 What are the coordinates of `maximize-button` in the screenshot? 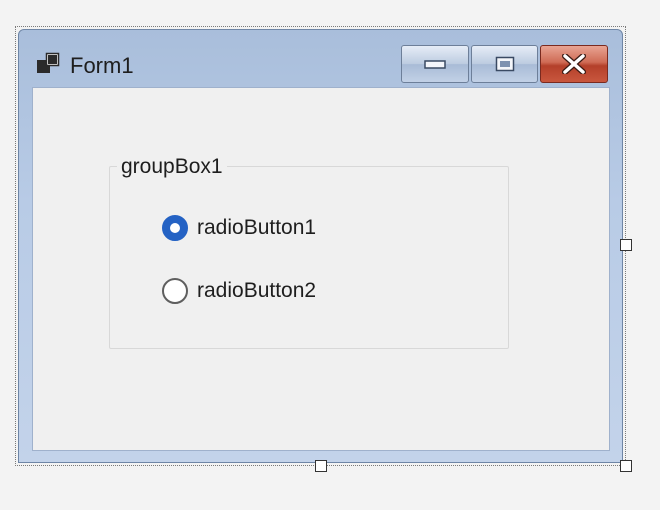 It's located at (504, 64).